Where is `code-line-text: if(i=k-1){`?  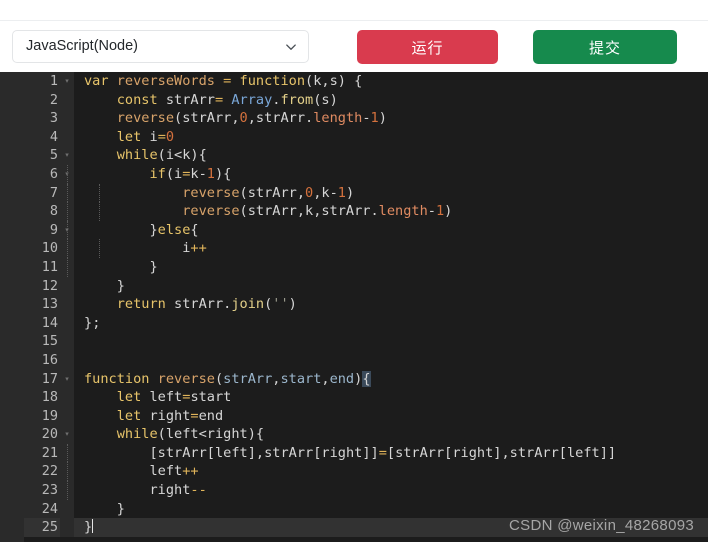 code-line-text: if(i=k-1){ is located at coordinates (387, 174).